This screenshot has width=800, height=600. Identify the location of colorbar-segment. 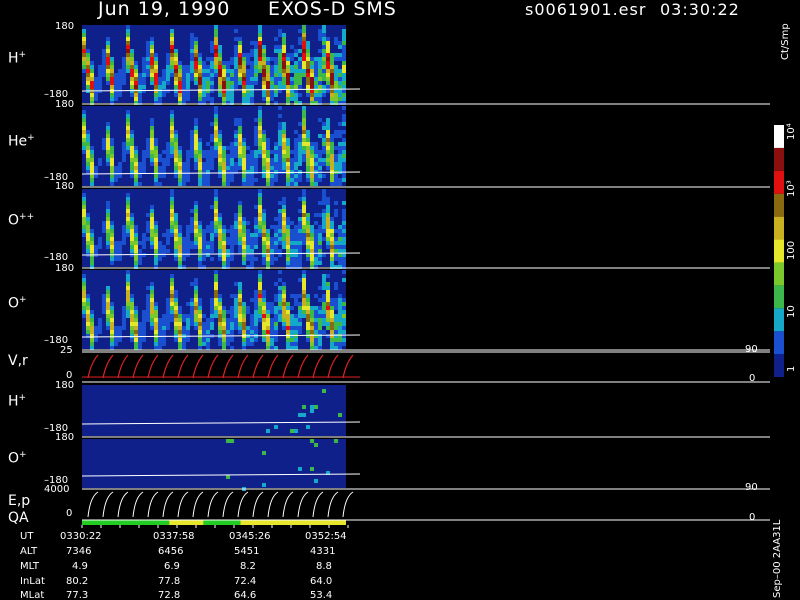
(779, 205).